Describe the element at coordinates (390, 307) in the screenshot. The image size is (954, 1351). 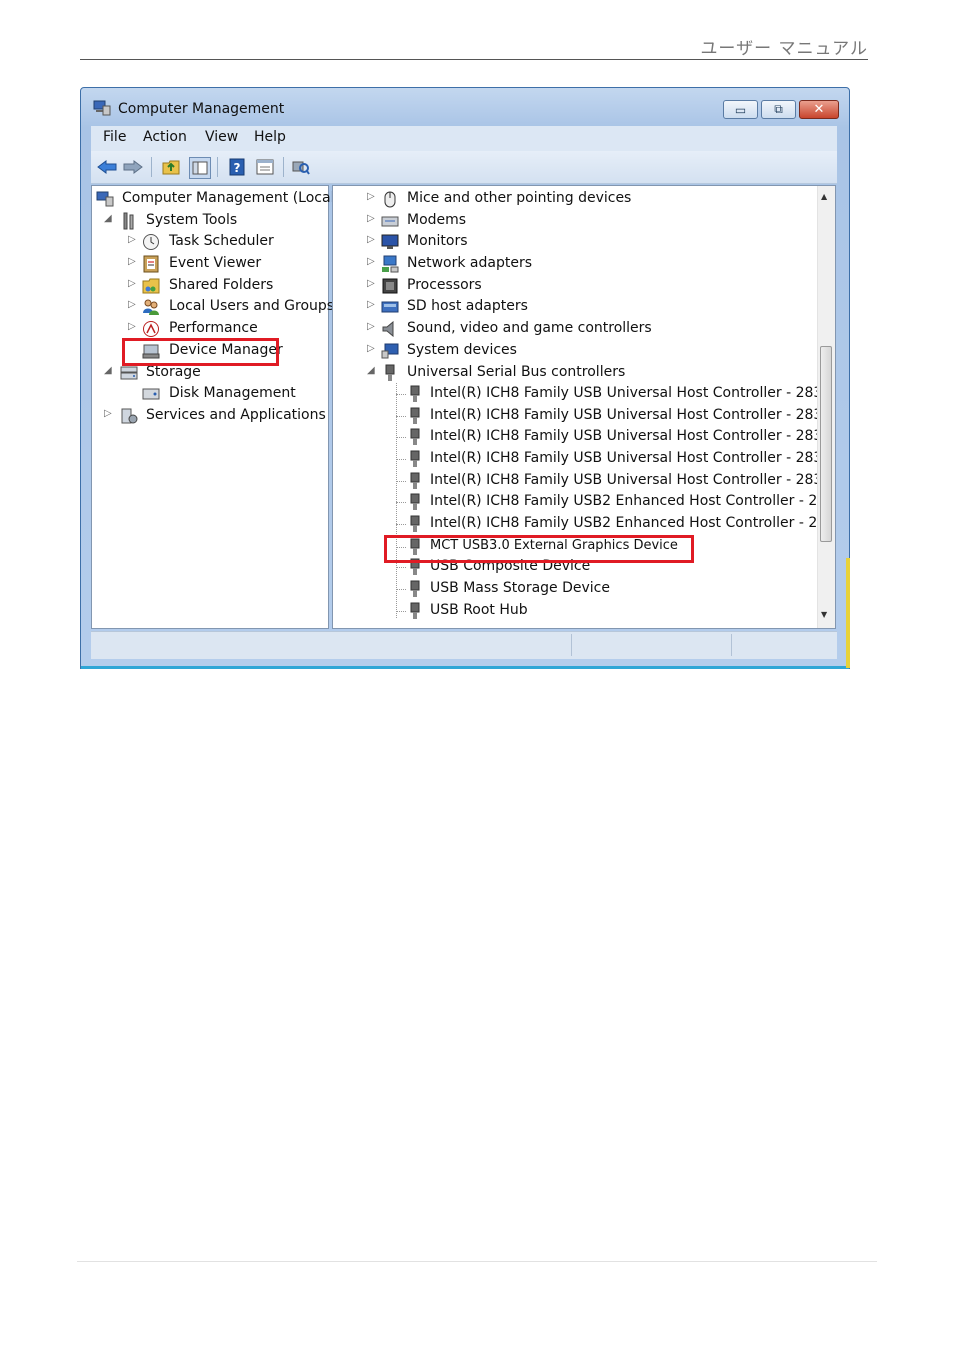
I see `sd-adapter-icon` at that location.